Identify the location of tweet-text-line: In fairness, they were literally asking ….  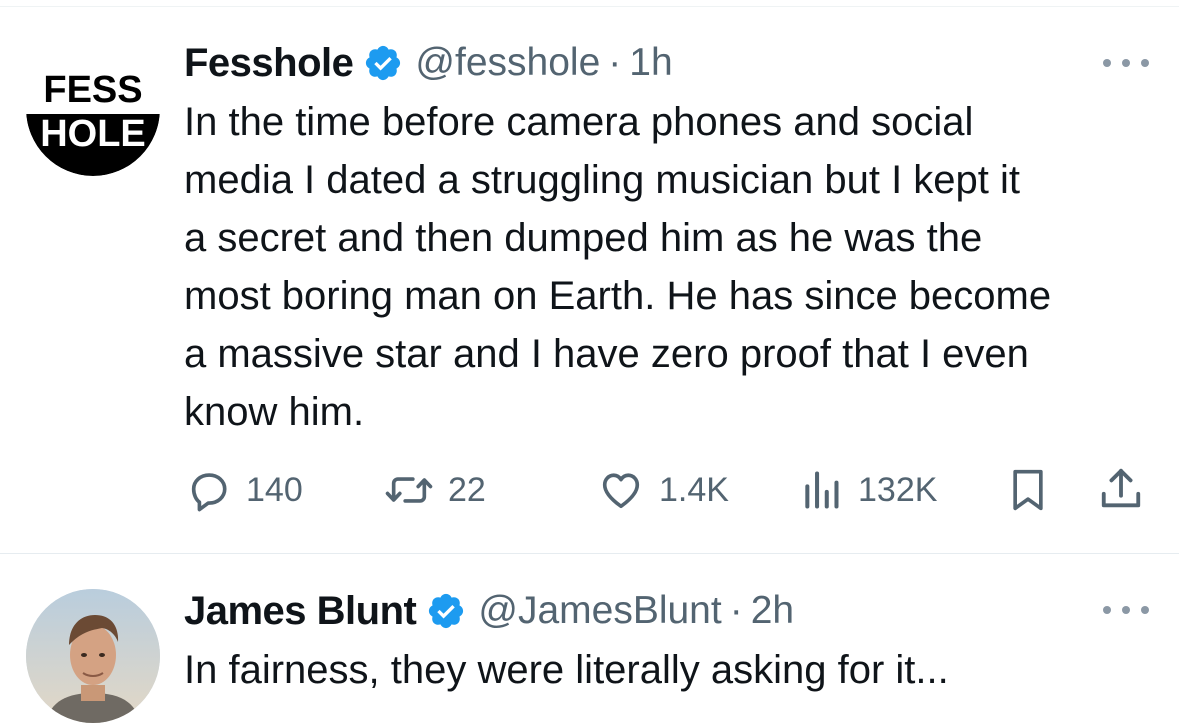
(566, 670).